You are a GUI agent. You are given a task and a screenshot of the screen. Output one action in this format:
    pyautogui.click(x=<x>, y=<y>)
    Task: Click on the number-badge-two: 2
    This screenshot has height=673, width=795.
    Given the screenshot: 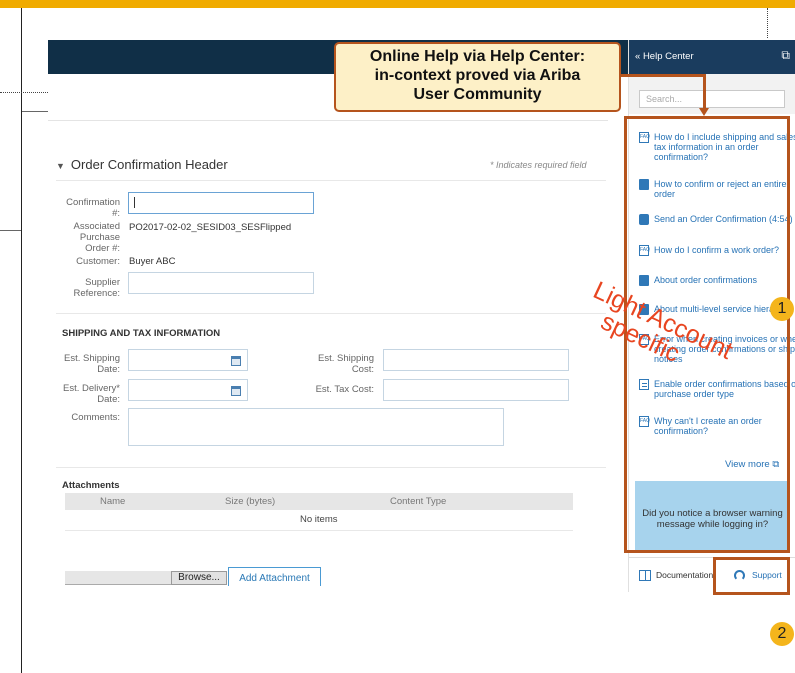 What is the action you would take?
    pyautogui.click(x=782, y=634)
    